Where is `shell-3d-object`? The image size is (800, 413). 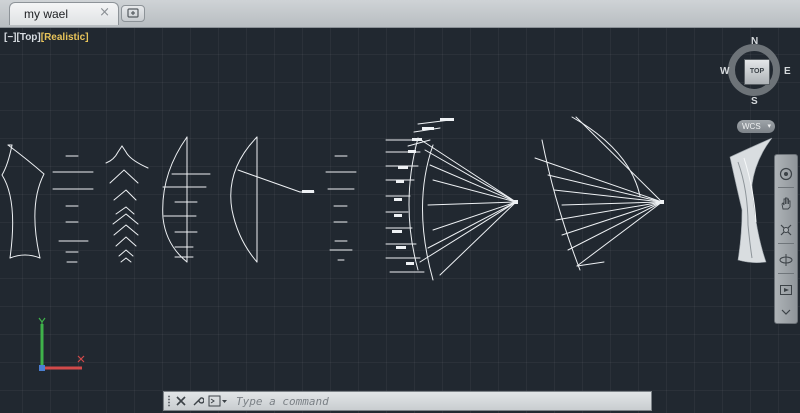 shell-3d-object is located at coordinates (751, 200).